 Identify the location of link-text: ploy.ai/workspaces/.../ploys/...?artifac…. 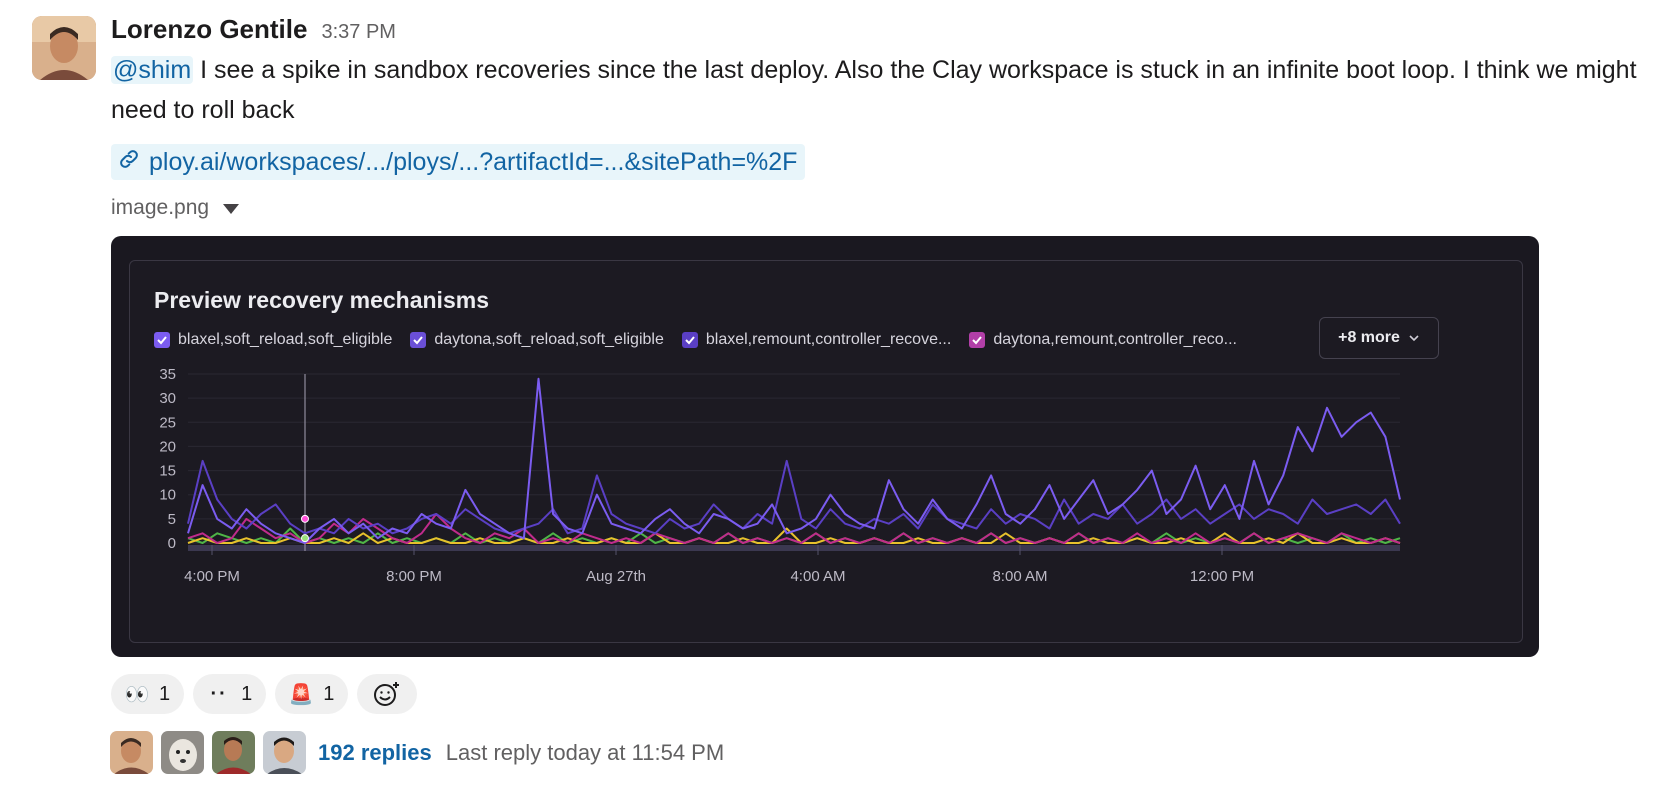
(473, 162).